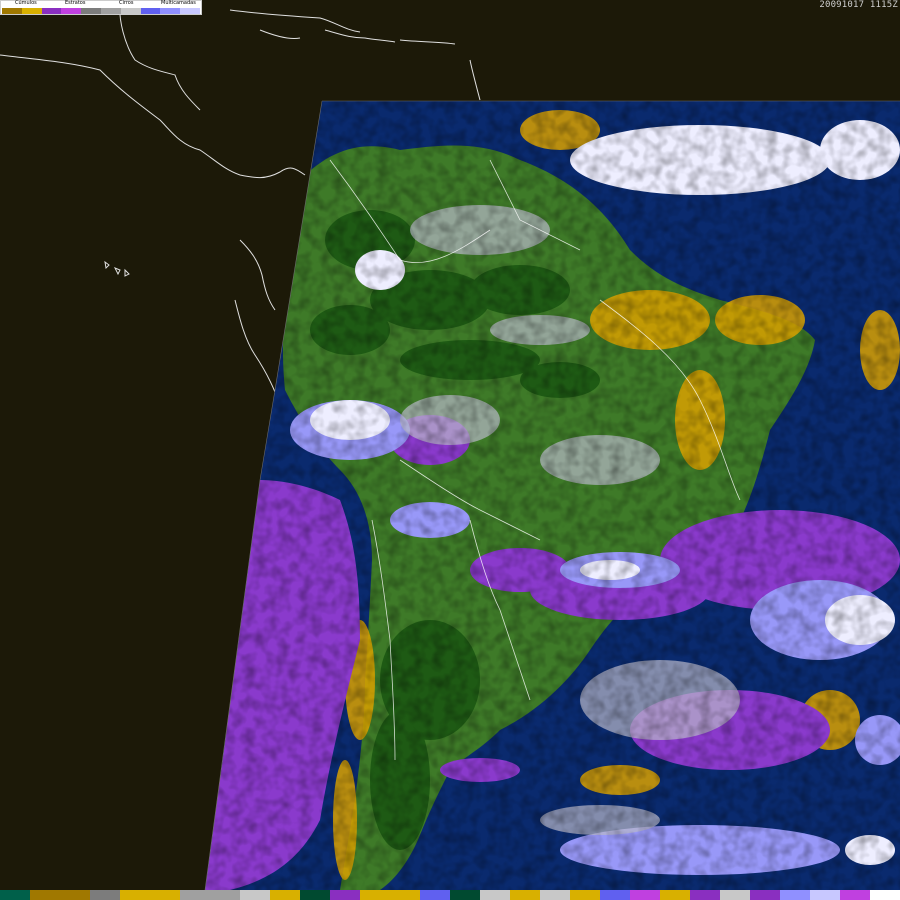 This screenshot has width=900, height=900. Describe the element at coordinates (101, 4) in the screenshot. I see `legend-labels: Cúmulos Estratos Cirros Multicamadas` at that location.